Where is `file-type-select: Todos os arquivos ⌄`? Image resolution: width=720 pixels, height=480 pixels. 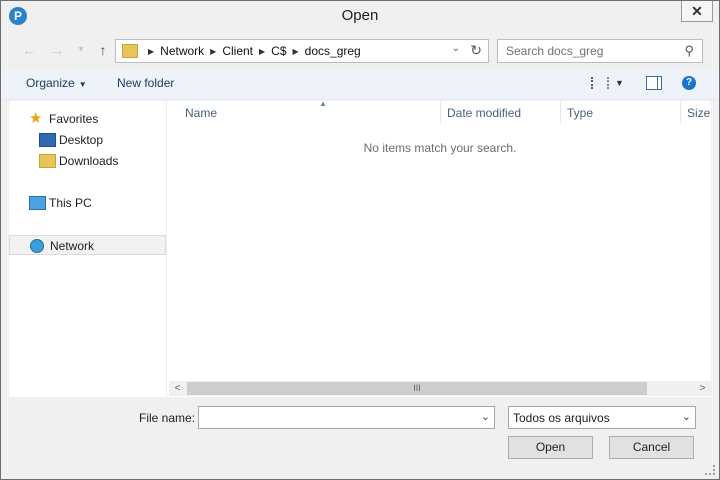 file-type-select: Todos os arquivos ⌄ is located at coordinates (602, 417).